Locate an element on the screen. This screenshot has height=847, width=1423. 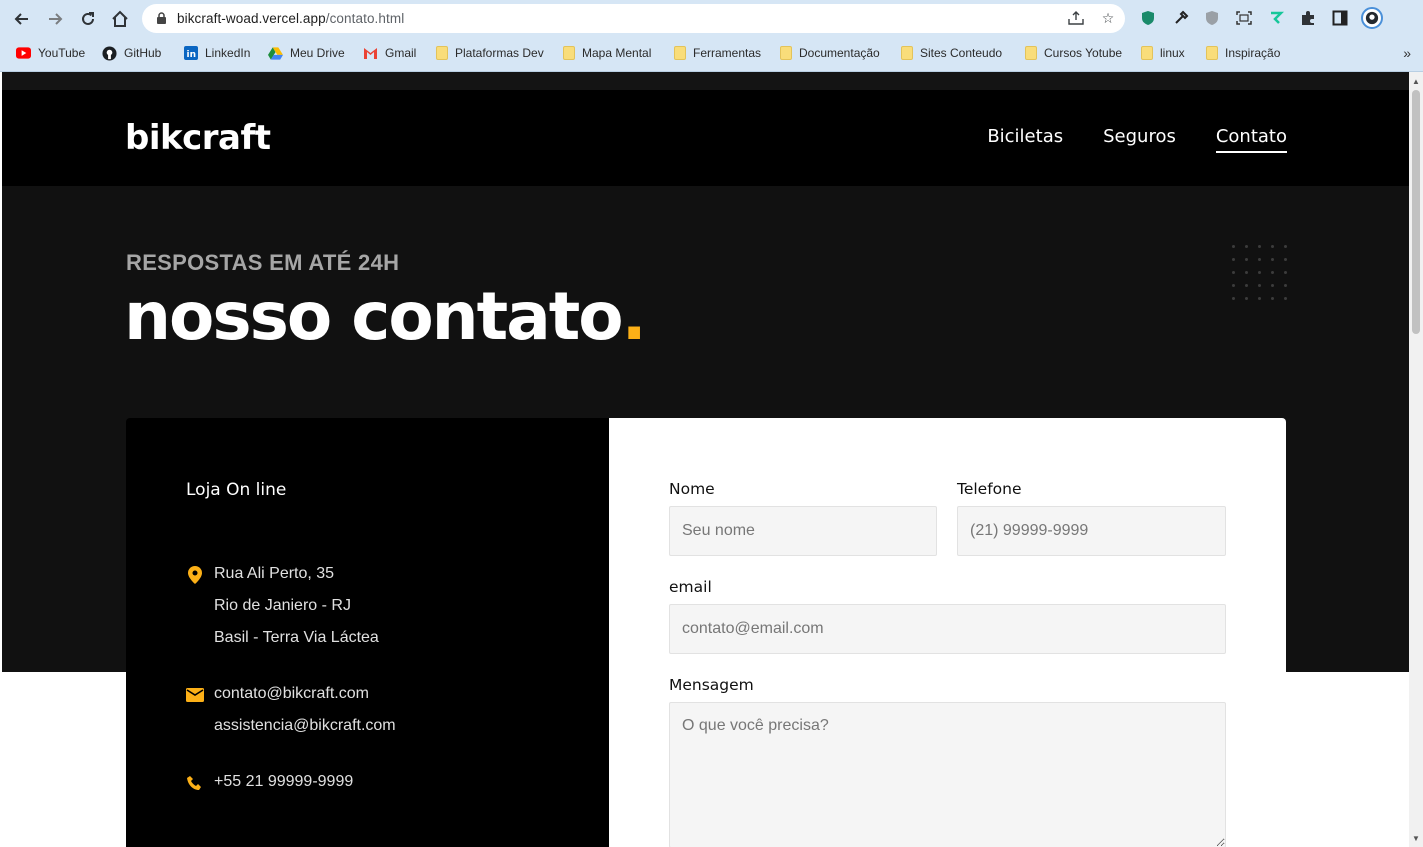
message-label: Mensagem is located at coordinates (711, 685).